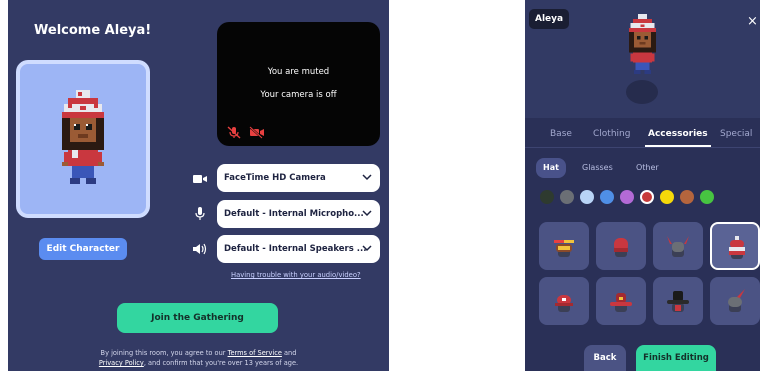 This screenshot has height=371, width=760. I want to click on page-title: Welcome Aleya!, so click(93, 30).